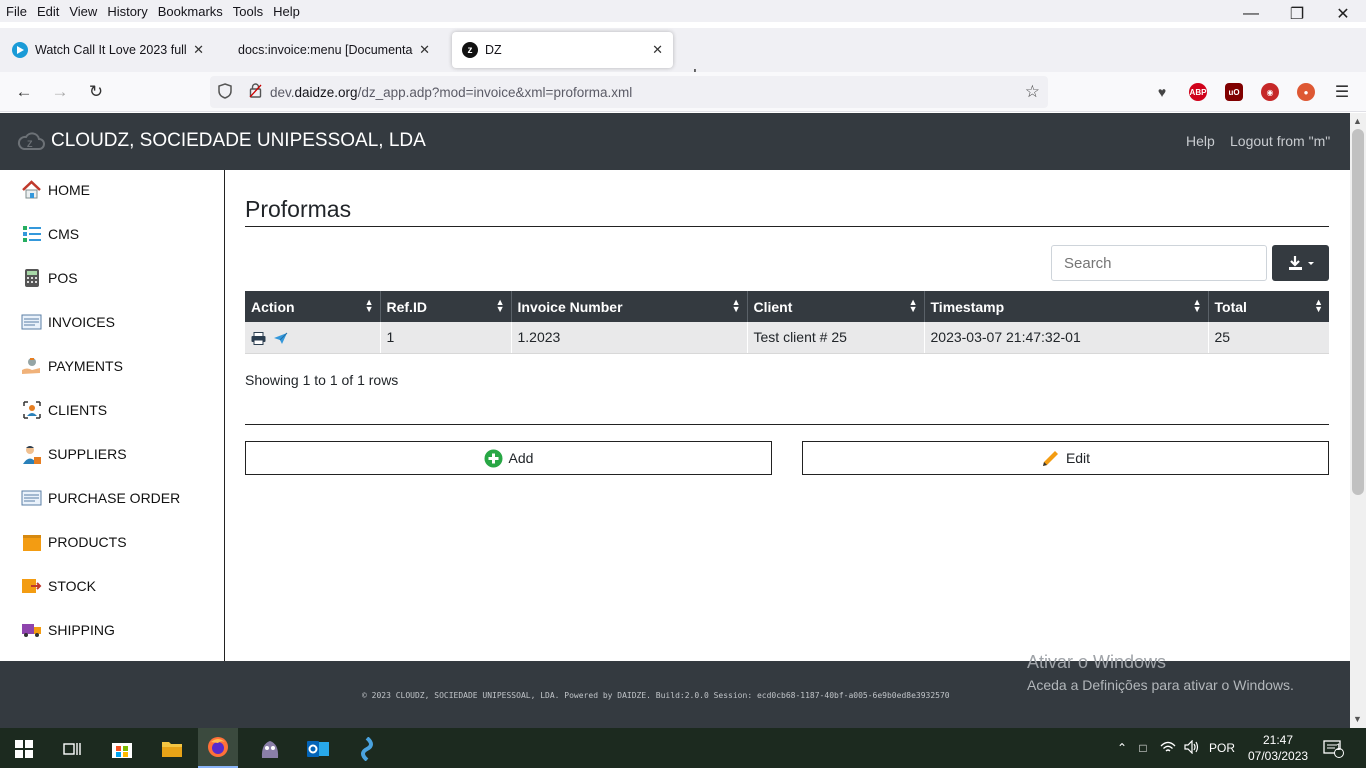  Describe the element at coordinates (60, 92) in the screenshot. I see `forward-icon: →` at that location.